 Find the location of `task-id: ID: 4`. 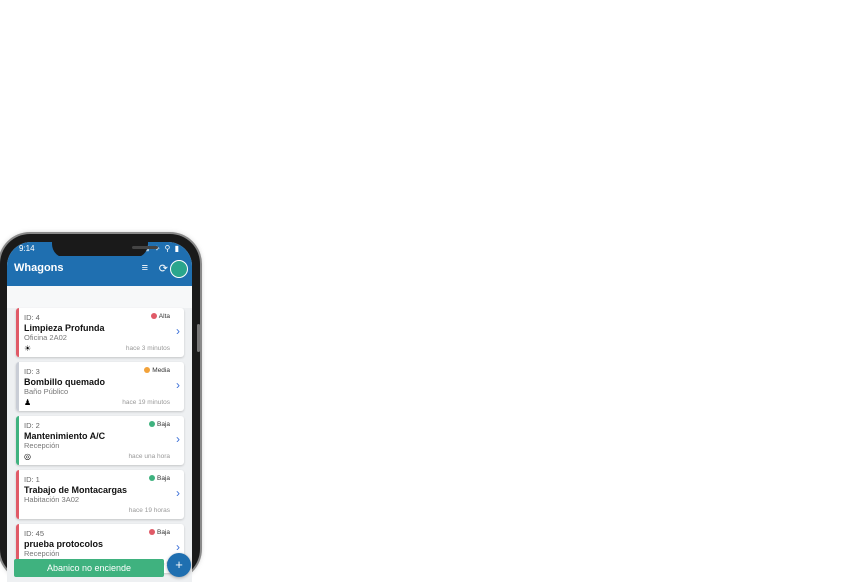

task-id: ID: 4 is located at coordinates (32, 317).